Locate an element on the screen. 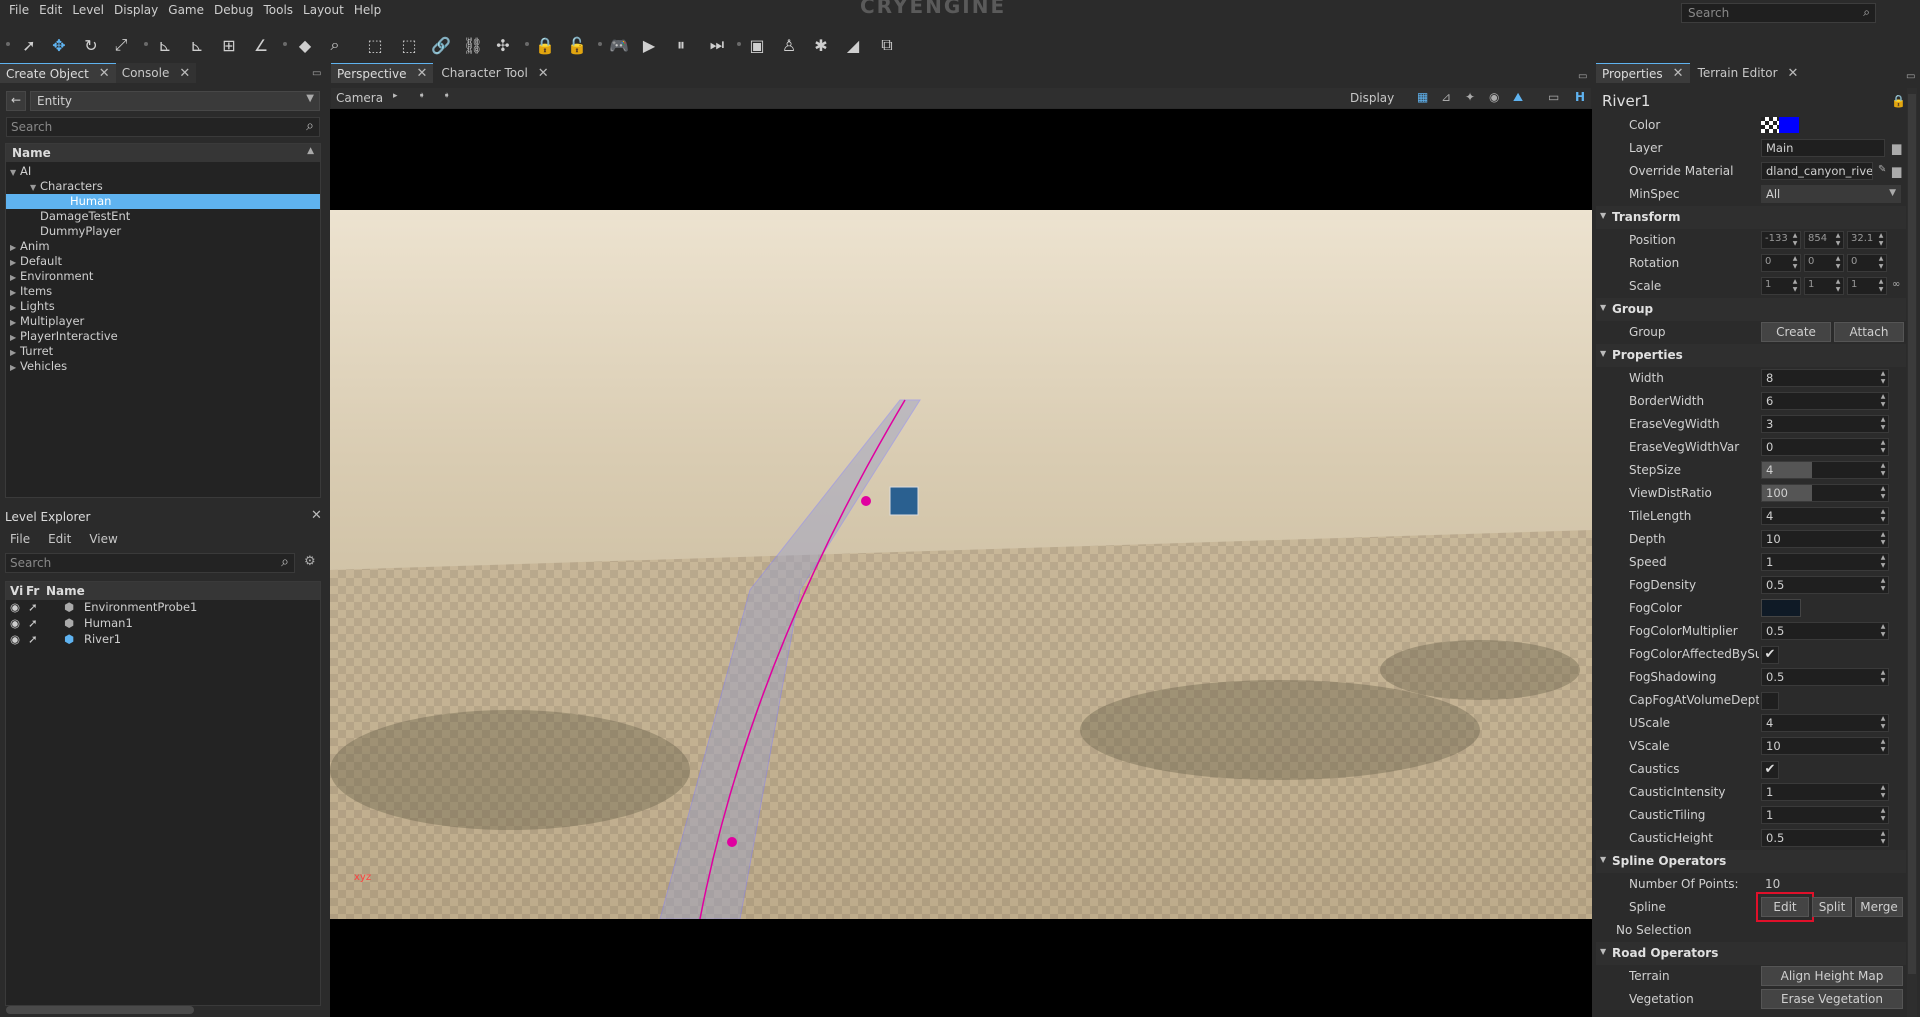 This screenshot has height=1017, width=1920. transform-section: ▼ Transform is located at coordinates (1751, 217).